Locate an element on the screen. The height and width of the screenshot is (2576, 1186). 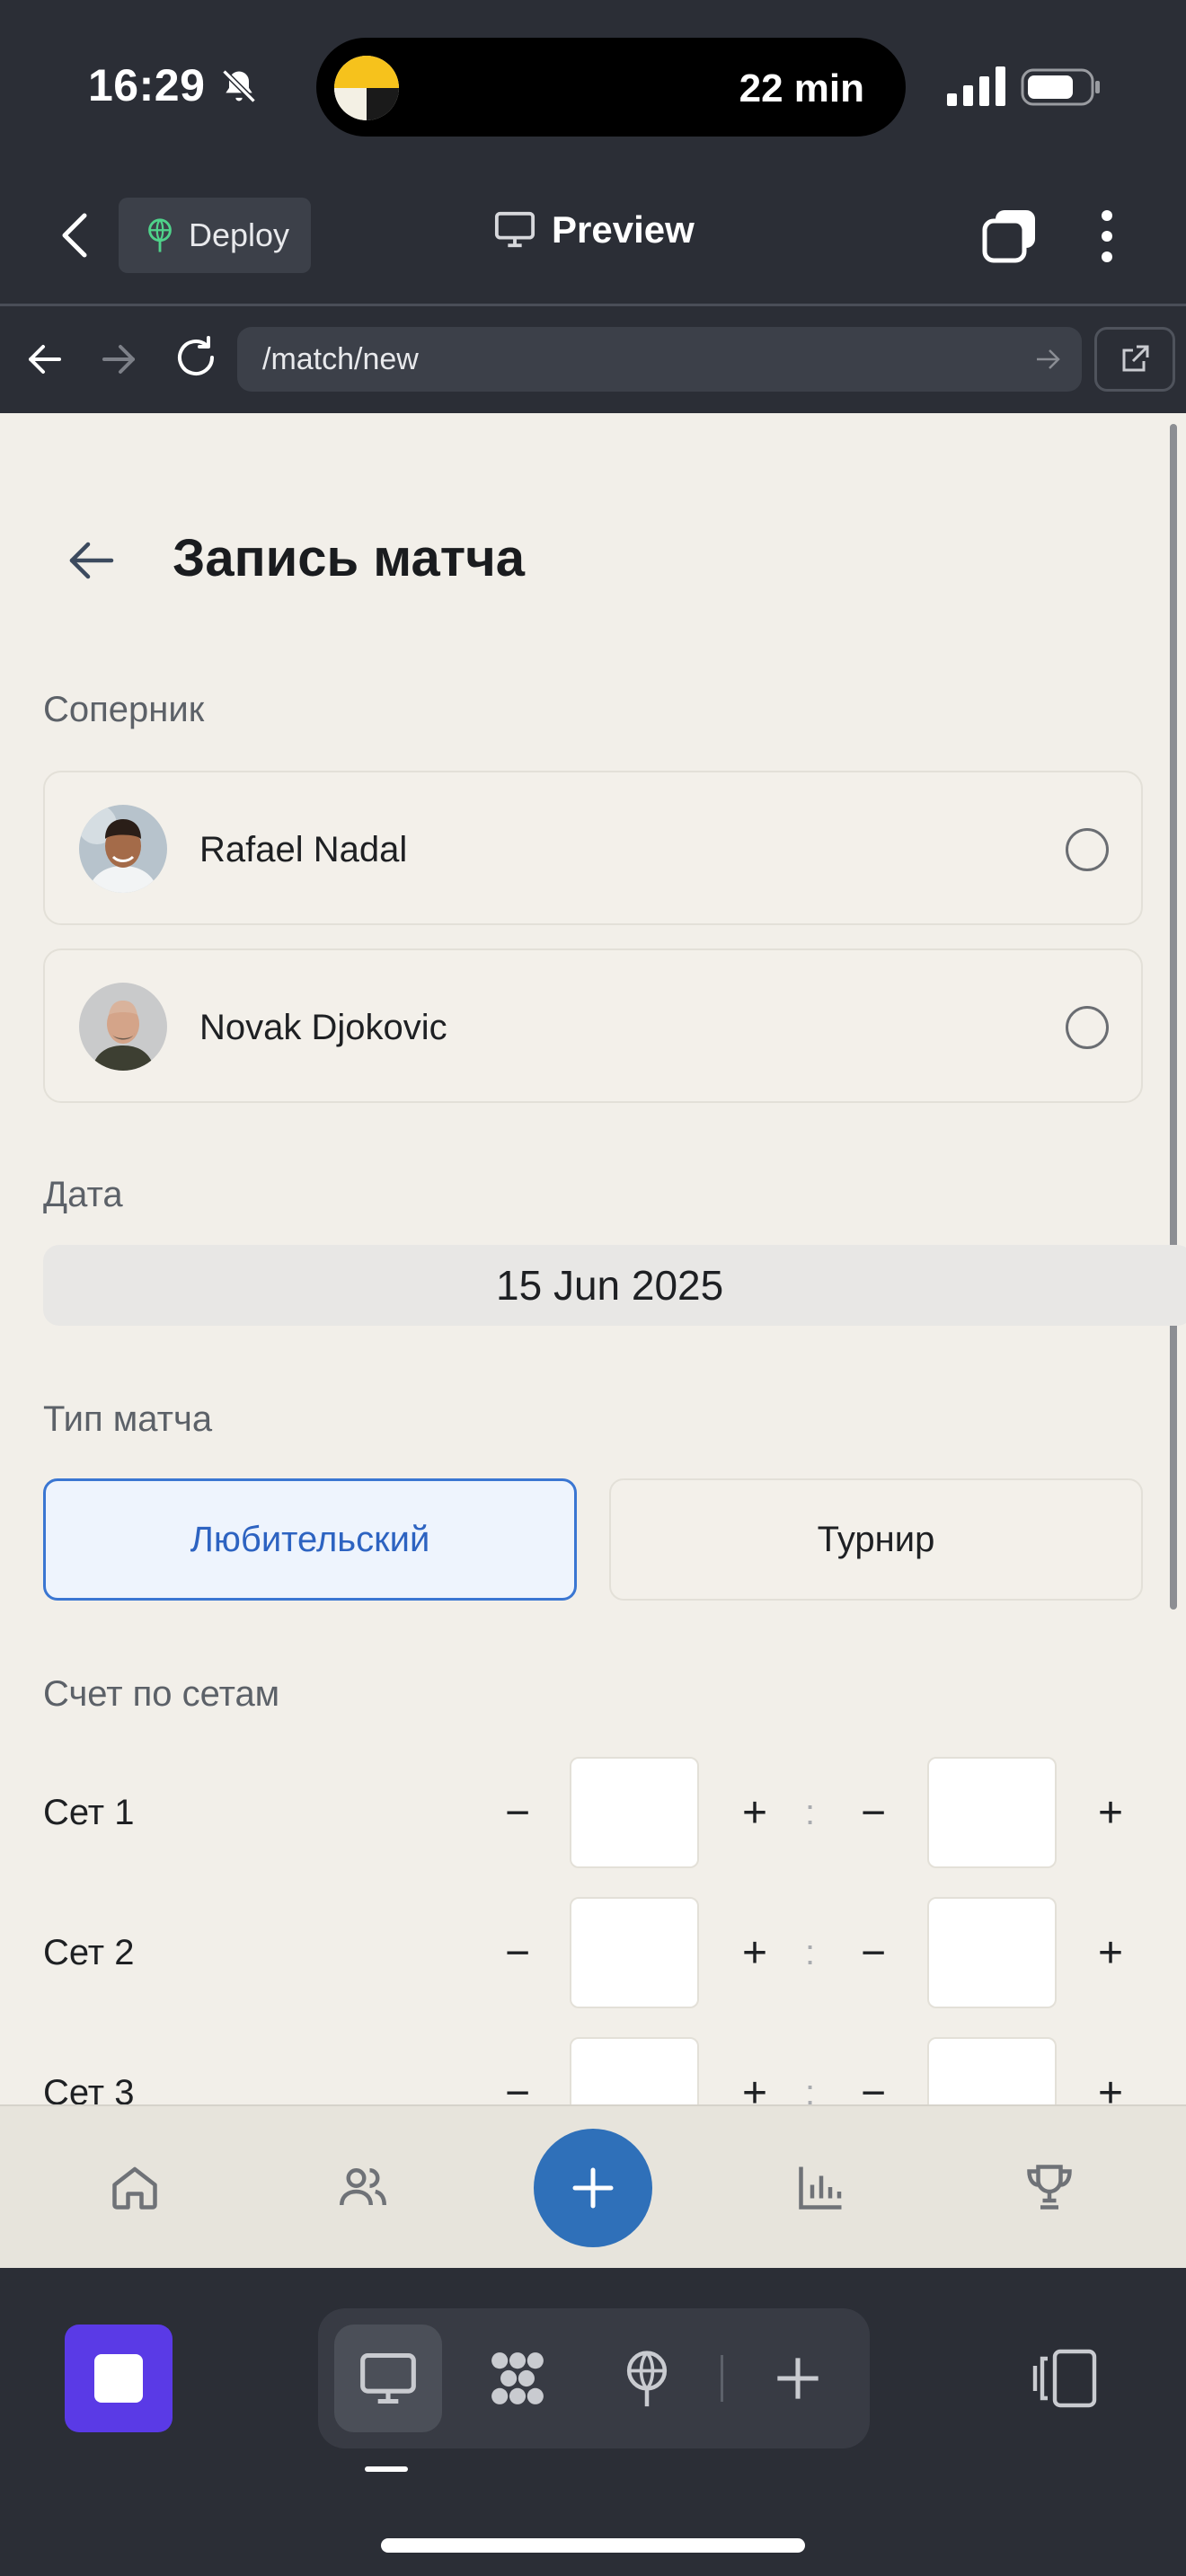
opponent-label: Соперник is located at coordinates (124, 709).